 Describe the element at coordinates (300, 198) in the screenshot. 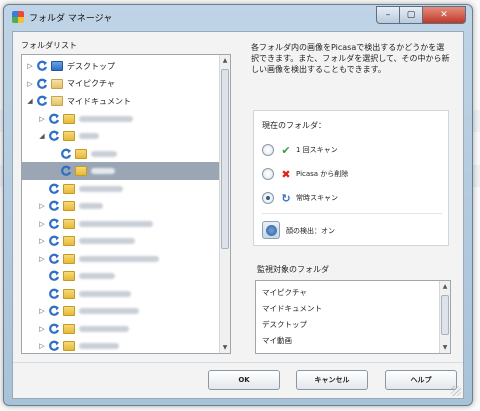

I see `always-scan-option: ↻ 常時スキャン` at that location.